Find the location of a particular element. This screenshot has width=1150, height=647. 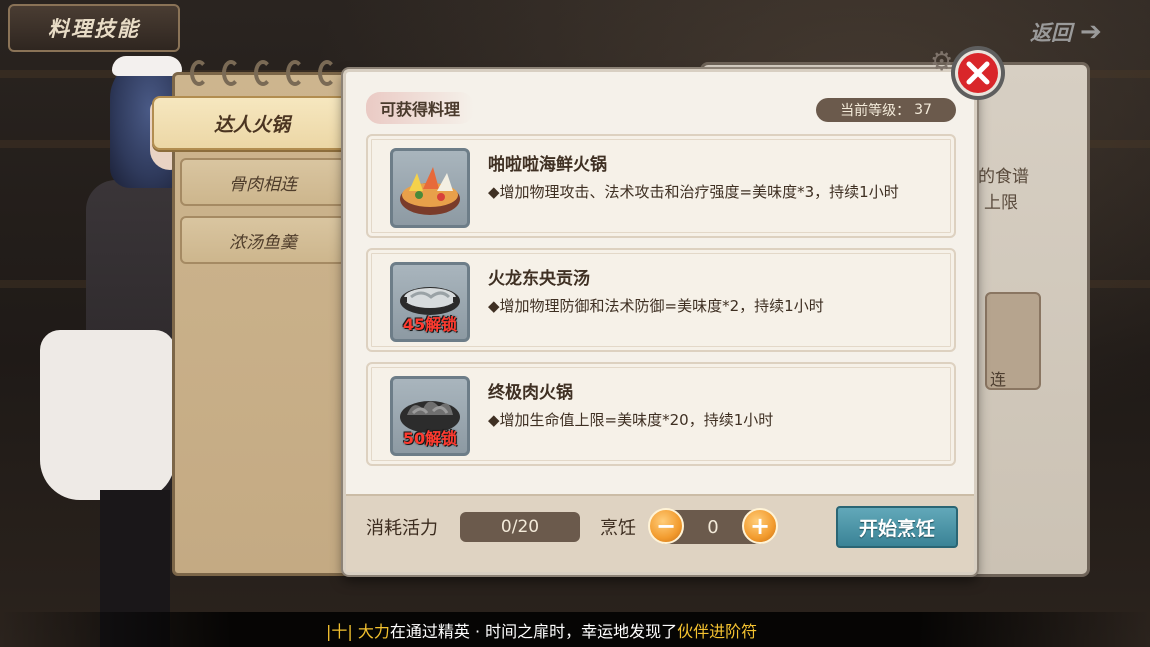

level-badge: 当前等级： 37 is located at coordinates (886, 110).